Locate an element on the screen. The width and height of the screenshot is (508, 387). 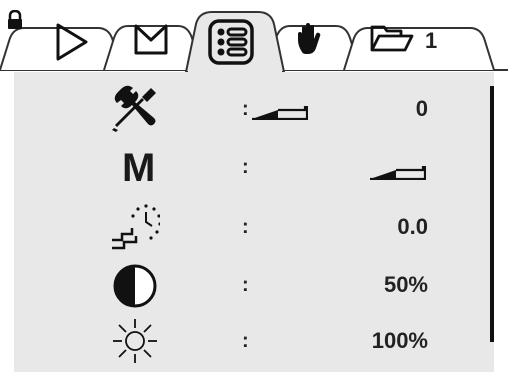
play-icon is located at coordinates (72, 42).